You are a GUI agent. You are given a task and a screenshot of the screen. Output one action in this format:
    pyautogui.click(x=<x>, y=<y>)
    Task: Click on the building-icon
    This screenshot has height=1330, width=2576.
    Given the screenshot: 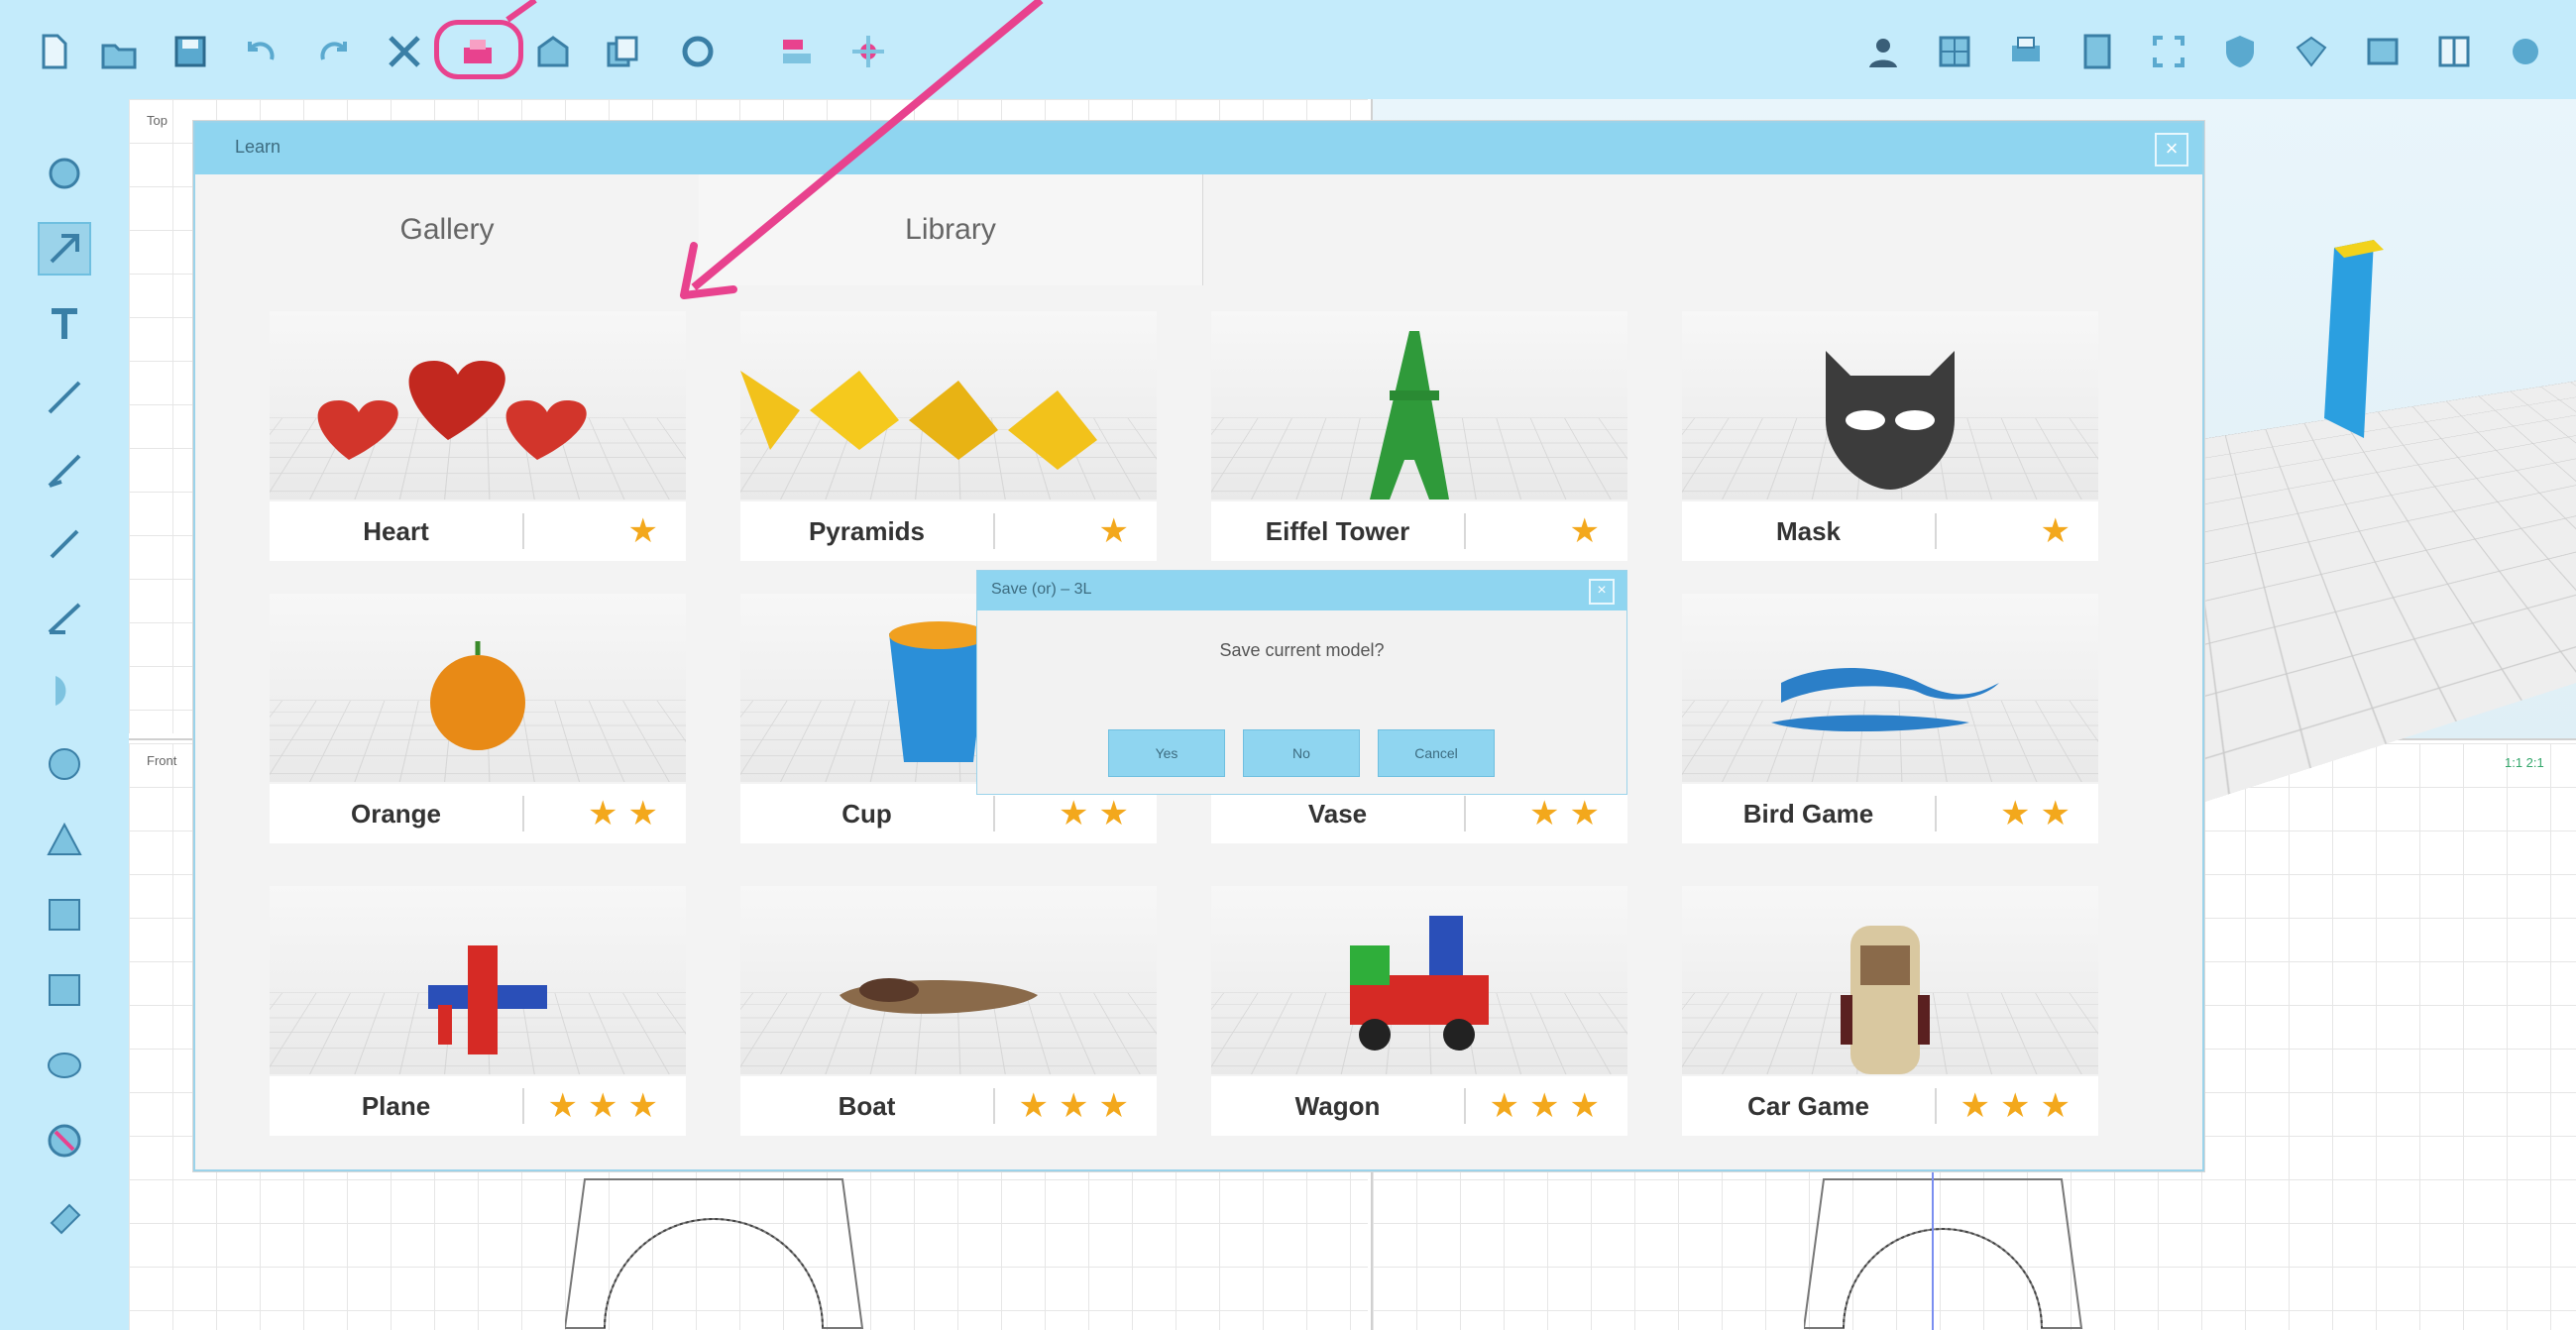 What is the action you would take?
    pyautogui.click(x=553, y=51)
    